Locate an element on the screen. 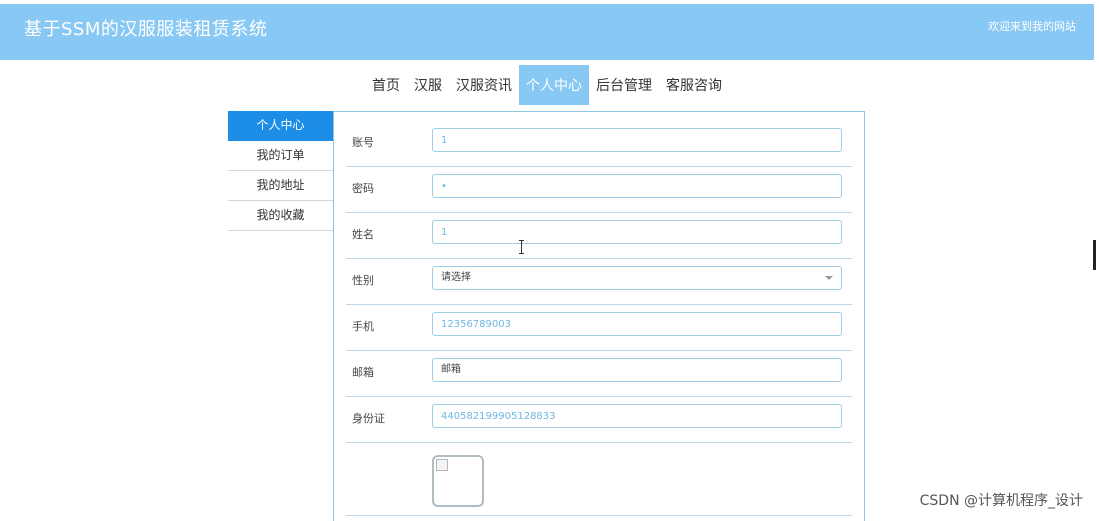  sidebar-item-addresses: 我的地址 is located at coordinates (280, 186).